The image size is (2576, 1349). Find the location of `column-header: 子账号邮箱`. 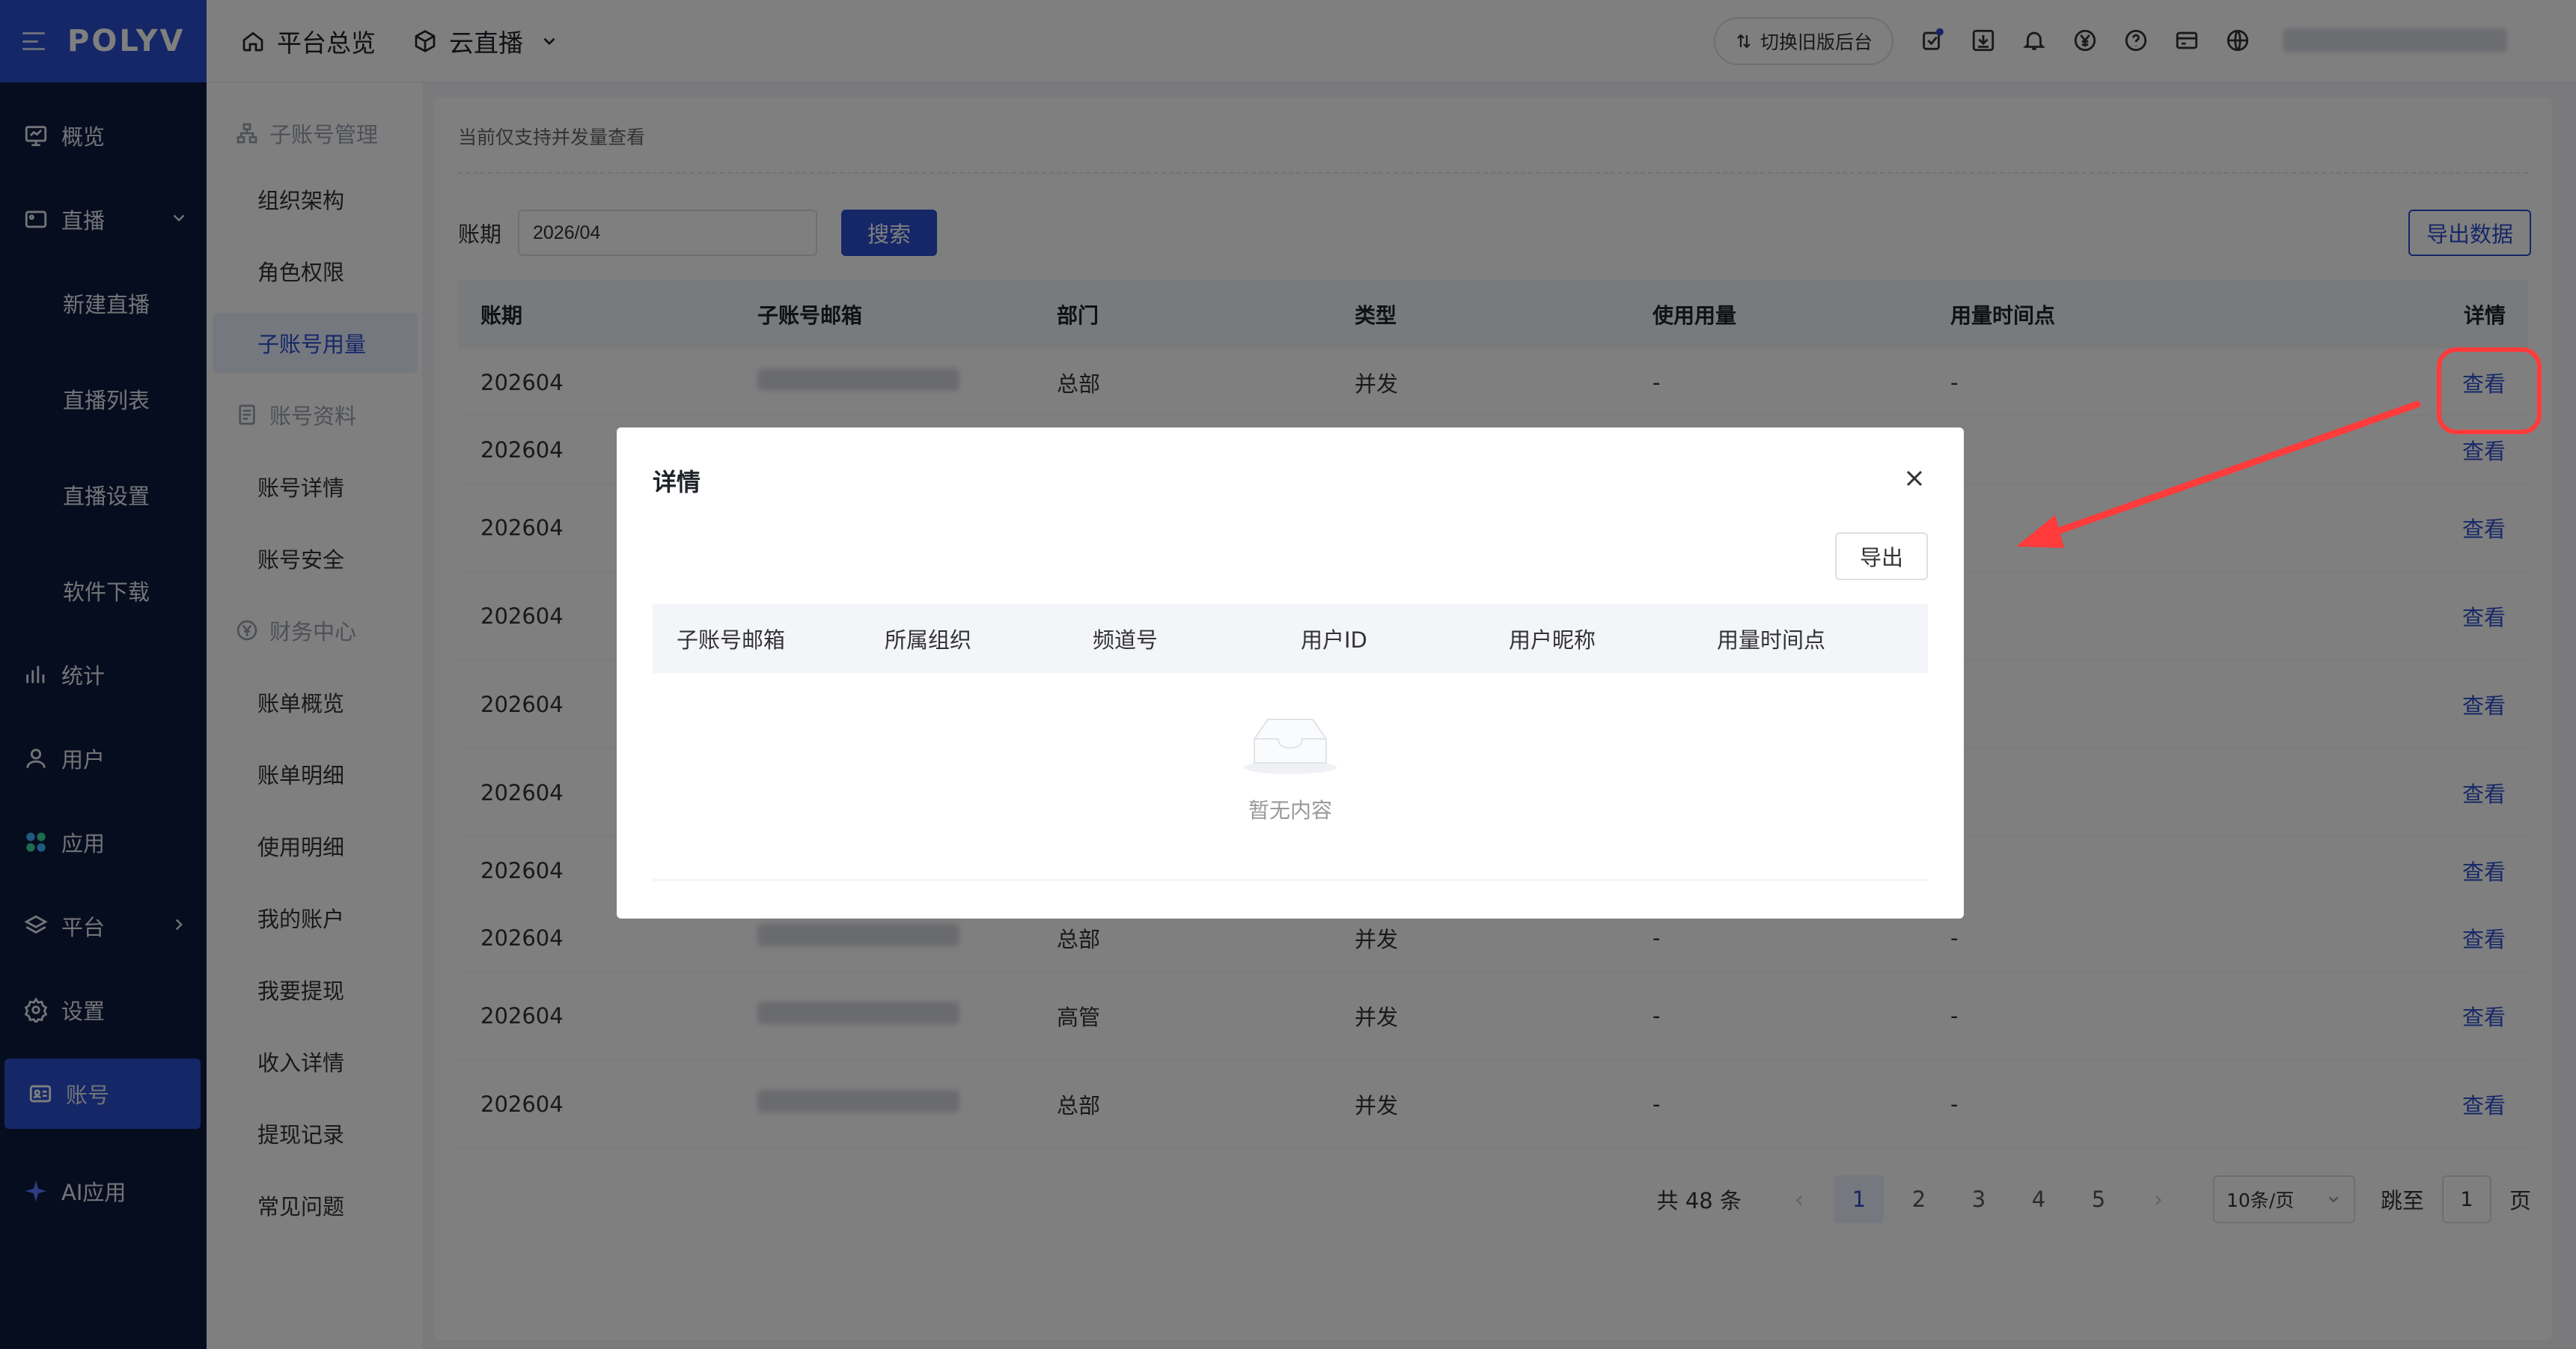

column-header: 子账号邮箱 is located at coordinates (731, 640).